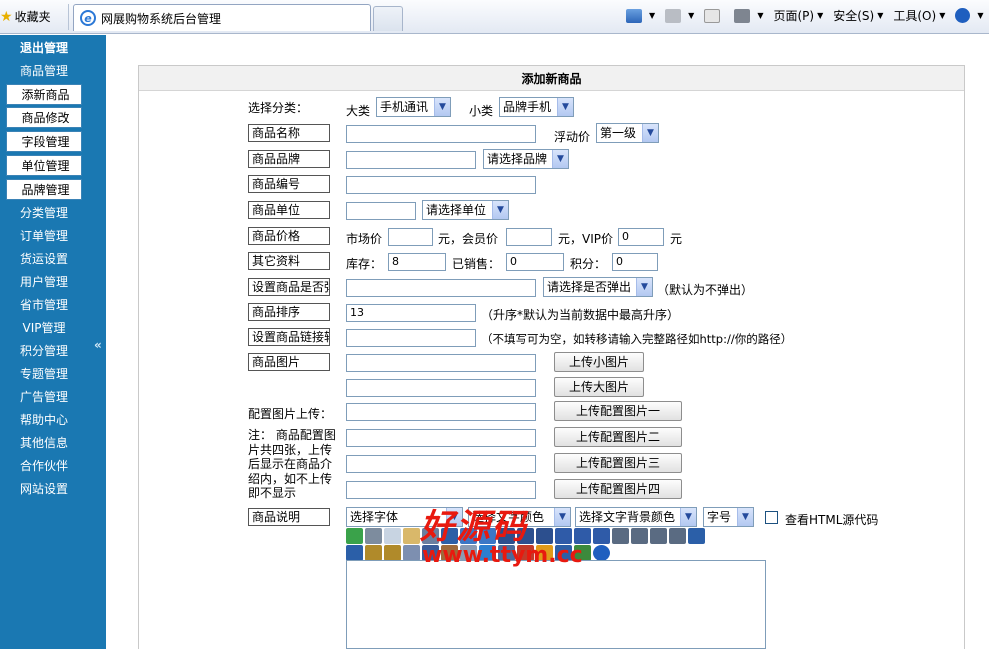 Image resolution: width=989 pixels, height=649 pixels. What do you see at coordinates (44, 235) in the screenshot?
I see `sidebar-item-orders: 订单管理` at bounding box center [44, 235].